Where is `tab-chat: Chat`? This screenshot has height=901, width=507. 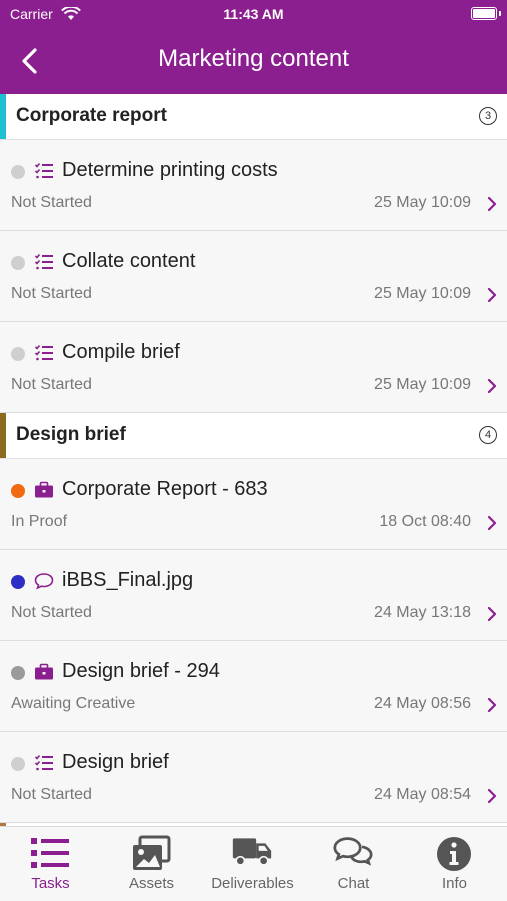 tab-chat: Chat is located at coordinates (353, 864).